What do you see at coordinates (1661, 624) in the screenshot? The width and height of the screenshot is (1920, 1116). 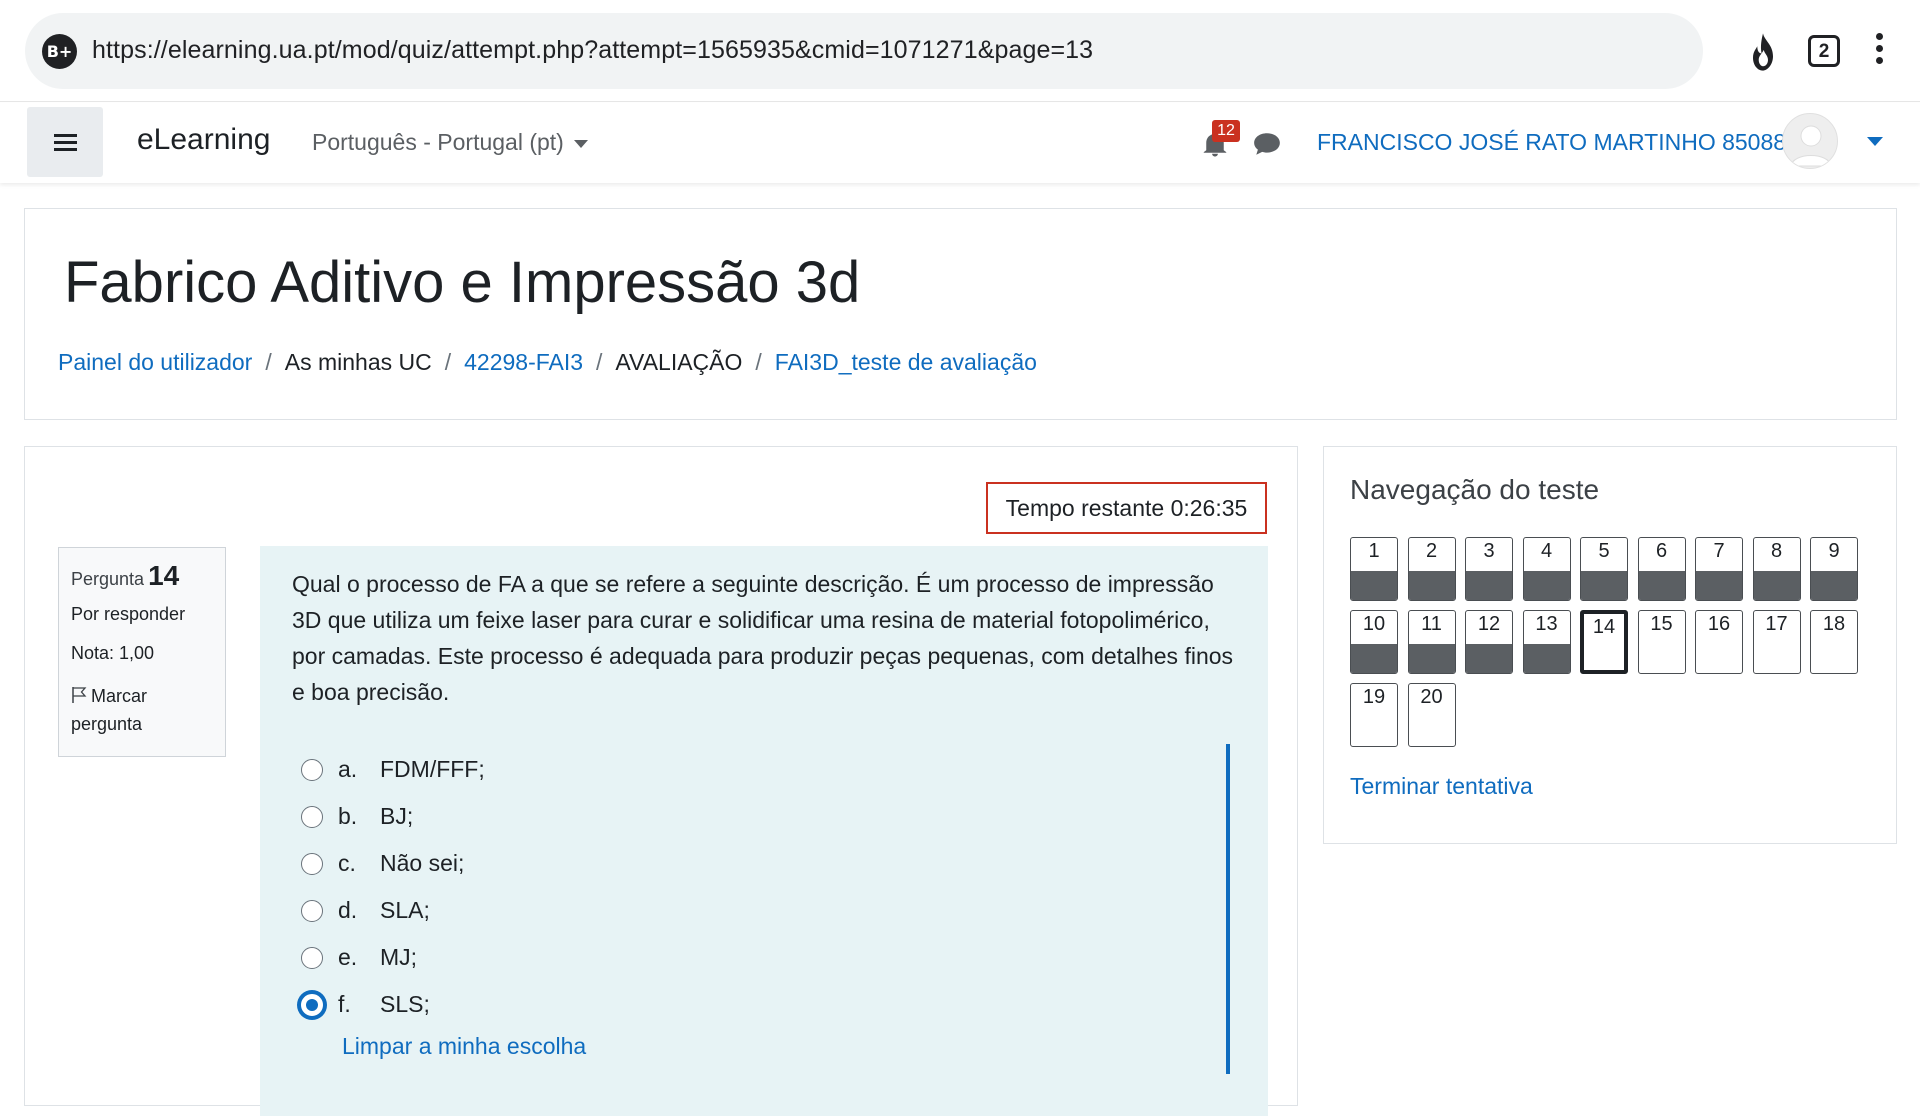 I see `question-nav-number: 15` at bounding box center [1661, 624].